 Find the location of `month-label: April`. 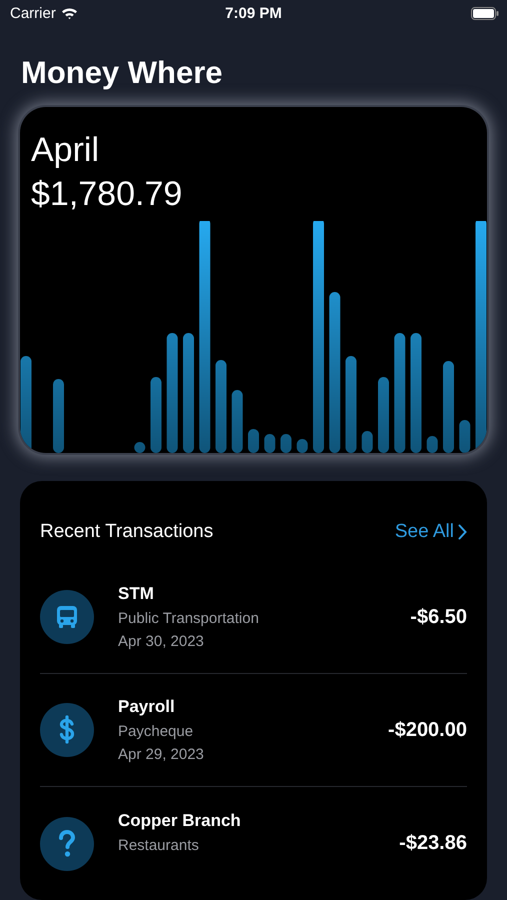

month-label: April is located at coordinates (65, 150).